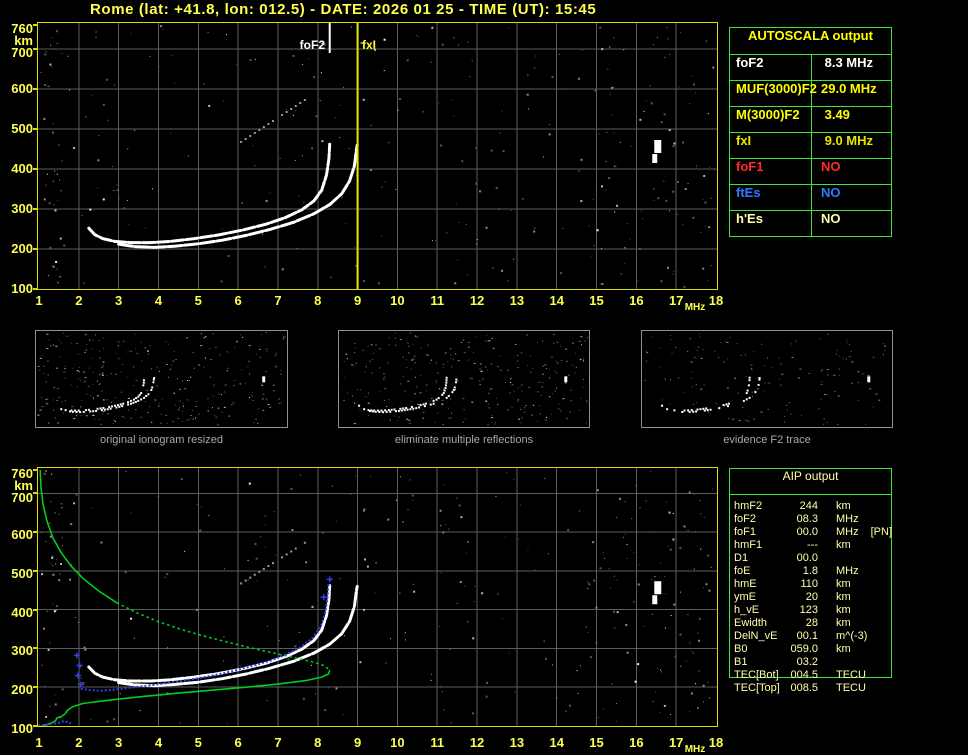 The image size is (968, 755). I want to click on aip-table-title: AIP output, so click(810, 482).